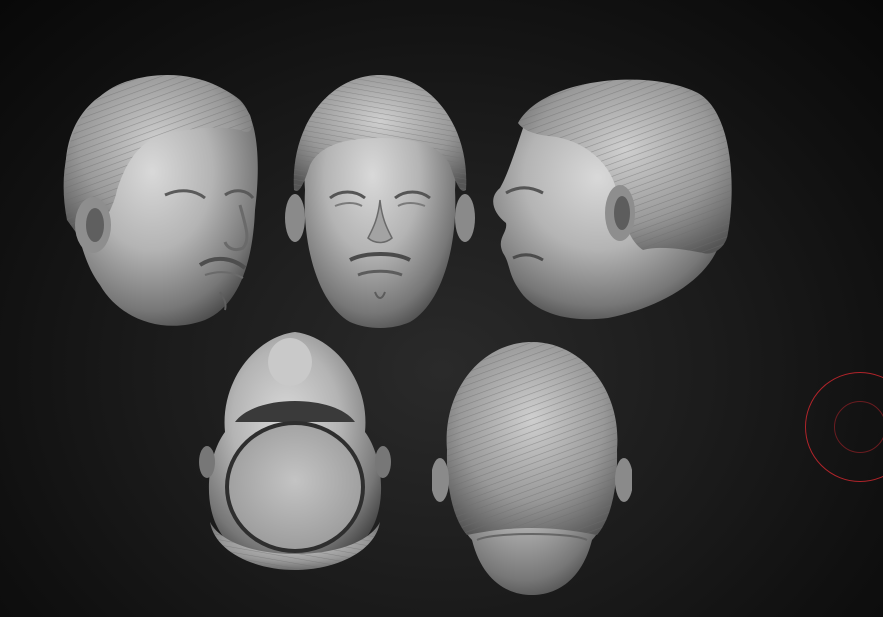 The width and height of the screenshot is (883, 617). I want to click on head-view-three-quarter, so click(162, 202).